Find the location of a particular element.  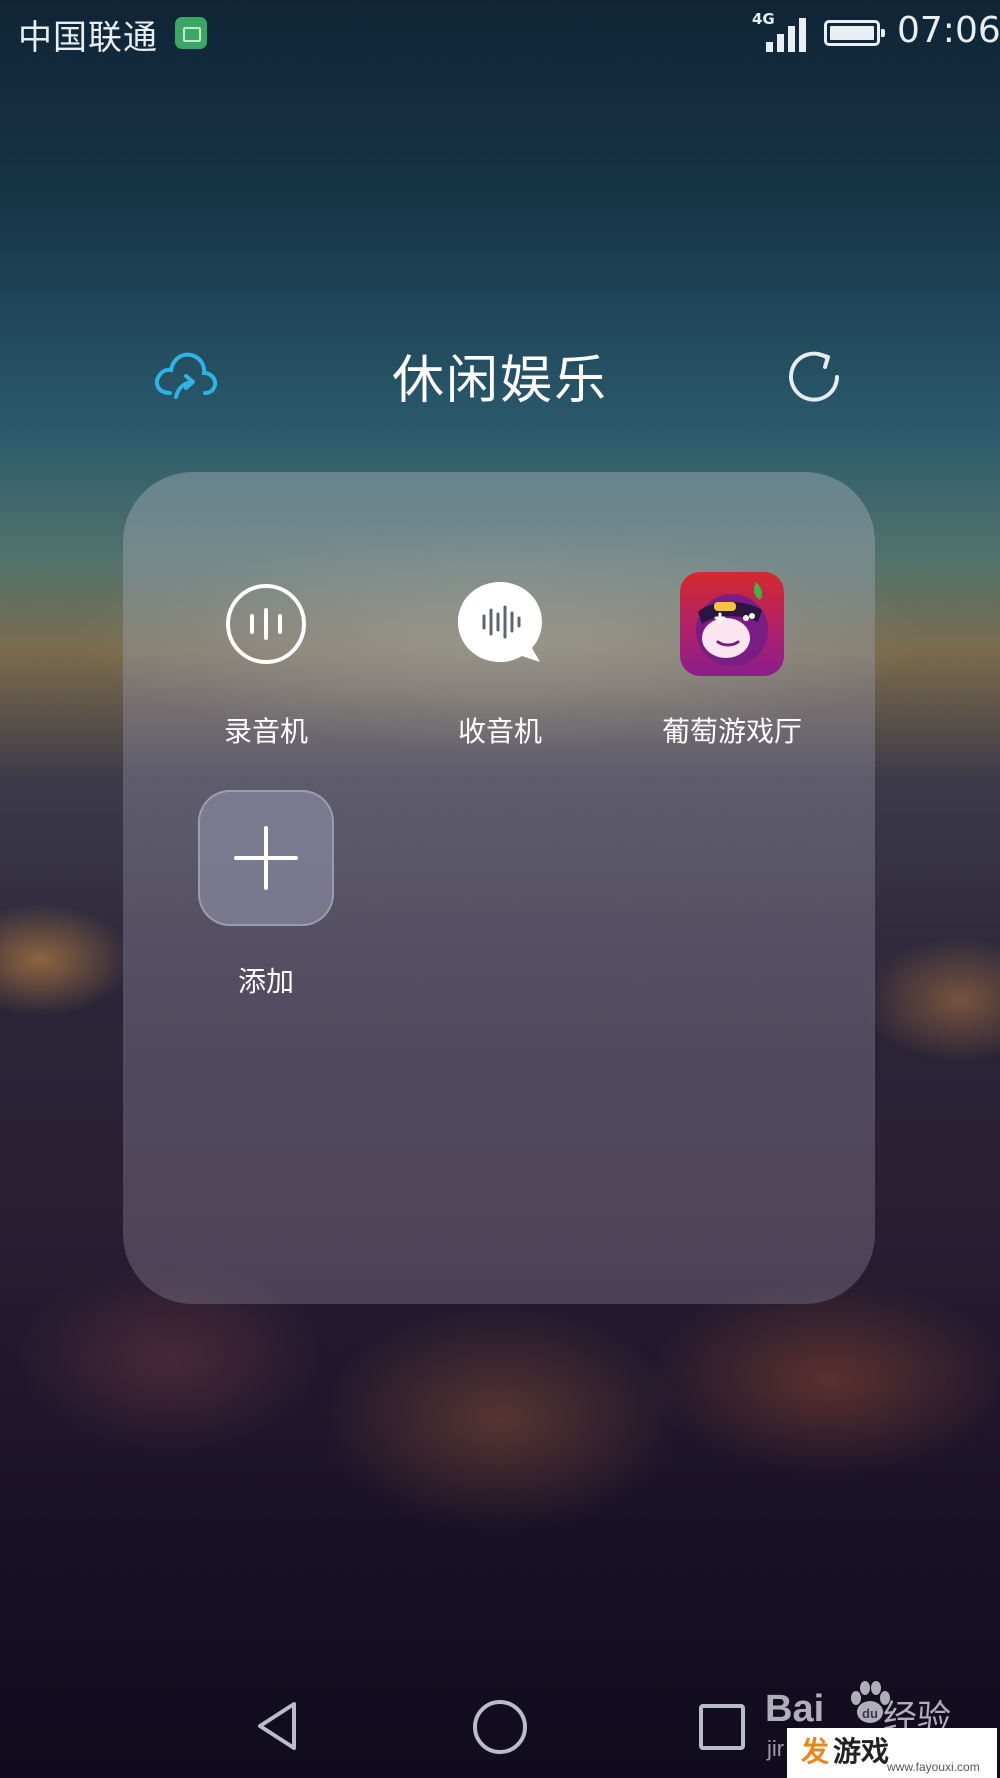

refresh-icon is located at coordinates (814, 376).